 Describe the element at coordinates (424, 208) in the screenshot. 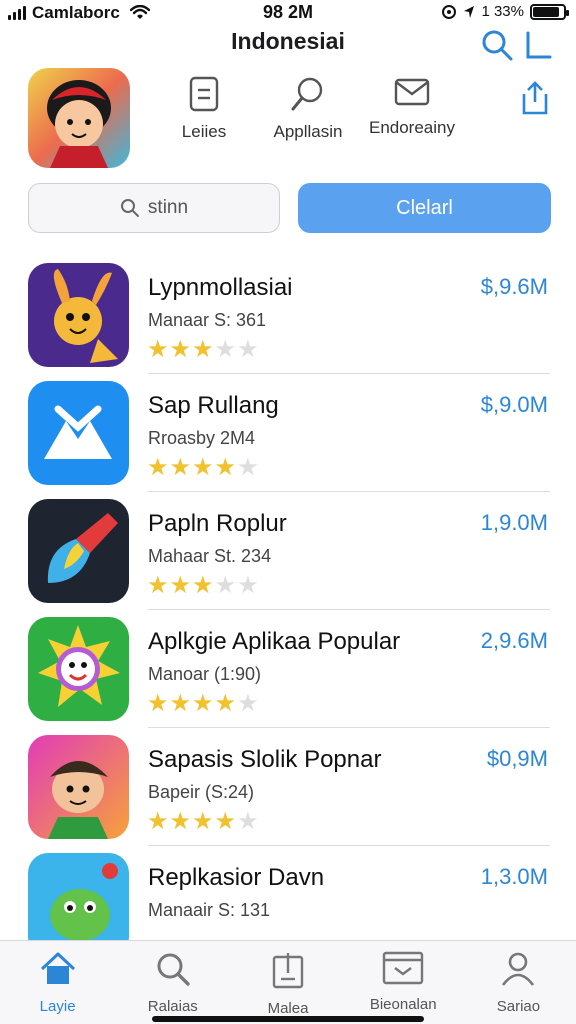

I see `primary-button: Clelarl` at that location.